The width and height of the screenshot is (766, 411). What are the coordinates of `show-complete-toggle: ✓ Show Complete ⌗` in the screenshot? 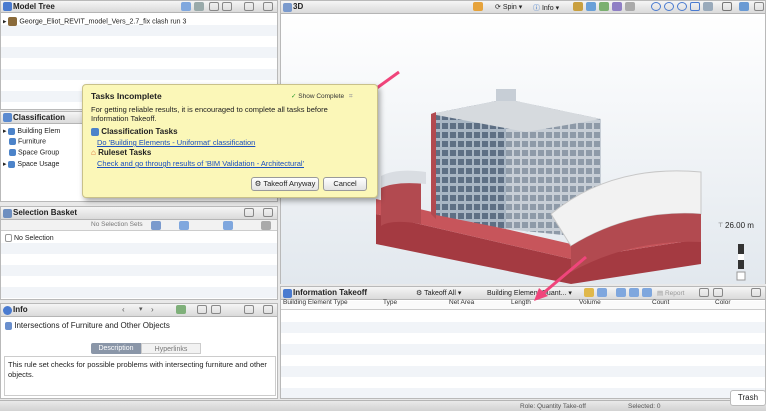 It's located at (322, 96).